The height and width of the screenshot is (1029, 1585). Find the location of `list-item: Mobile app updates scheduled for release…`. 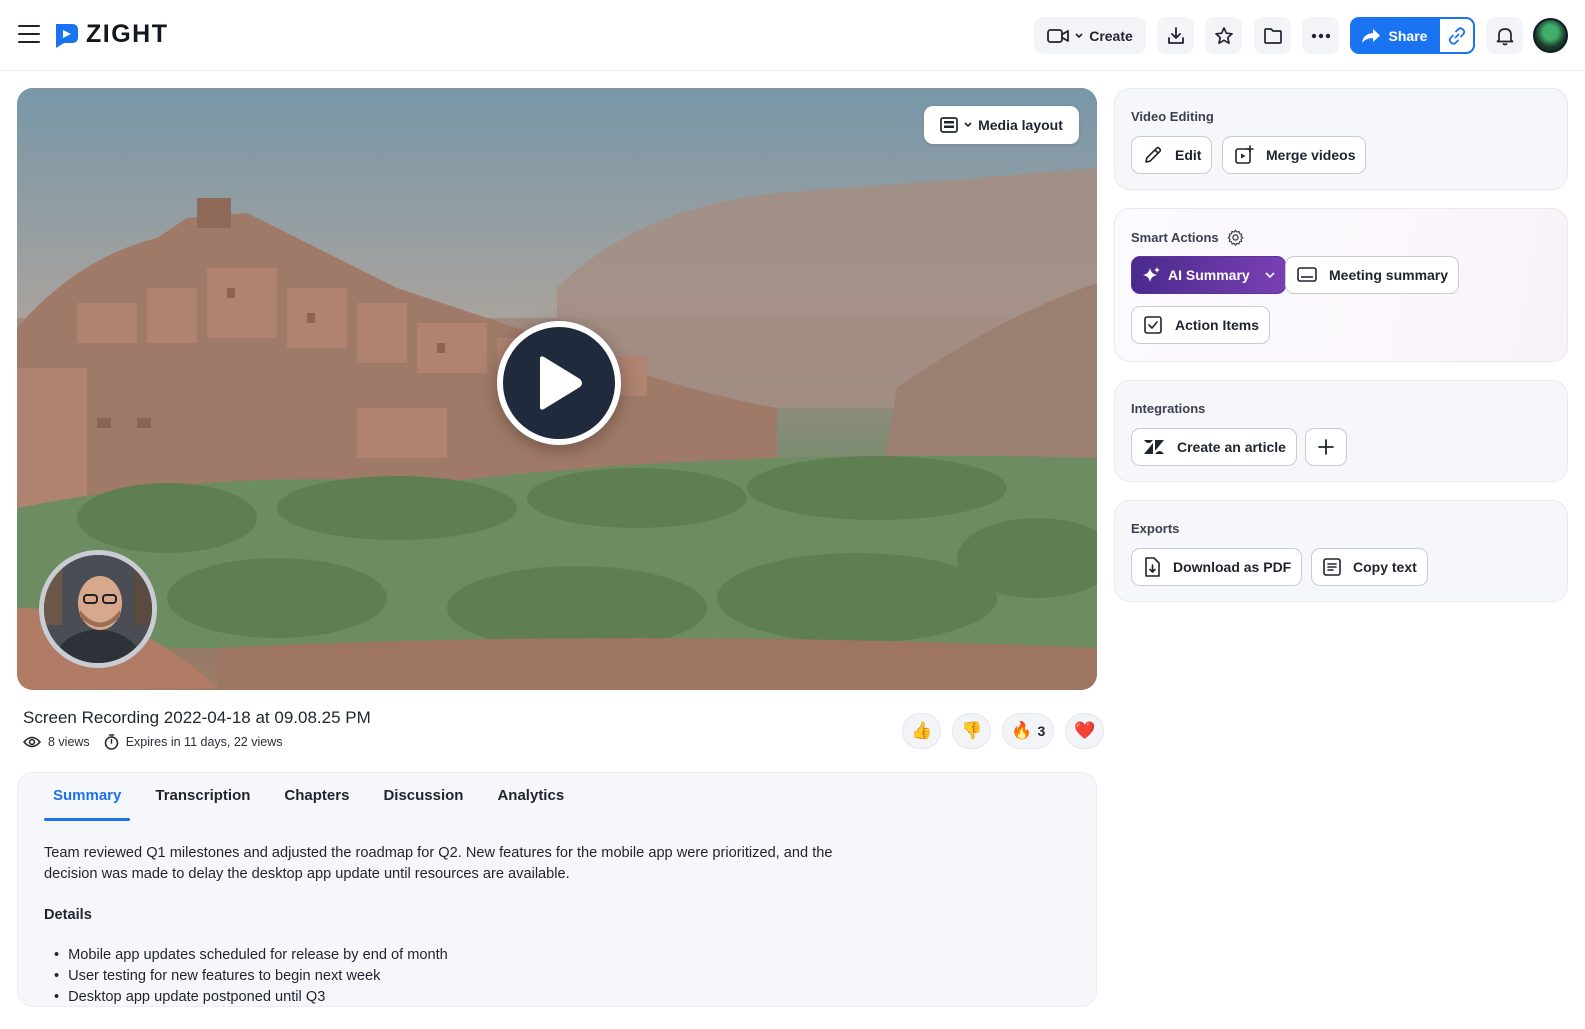

list-item: Mobile app updates scheduled for release… is located at coordinates (251, 955).